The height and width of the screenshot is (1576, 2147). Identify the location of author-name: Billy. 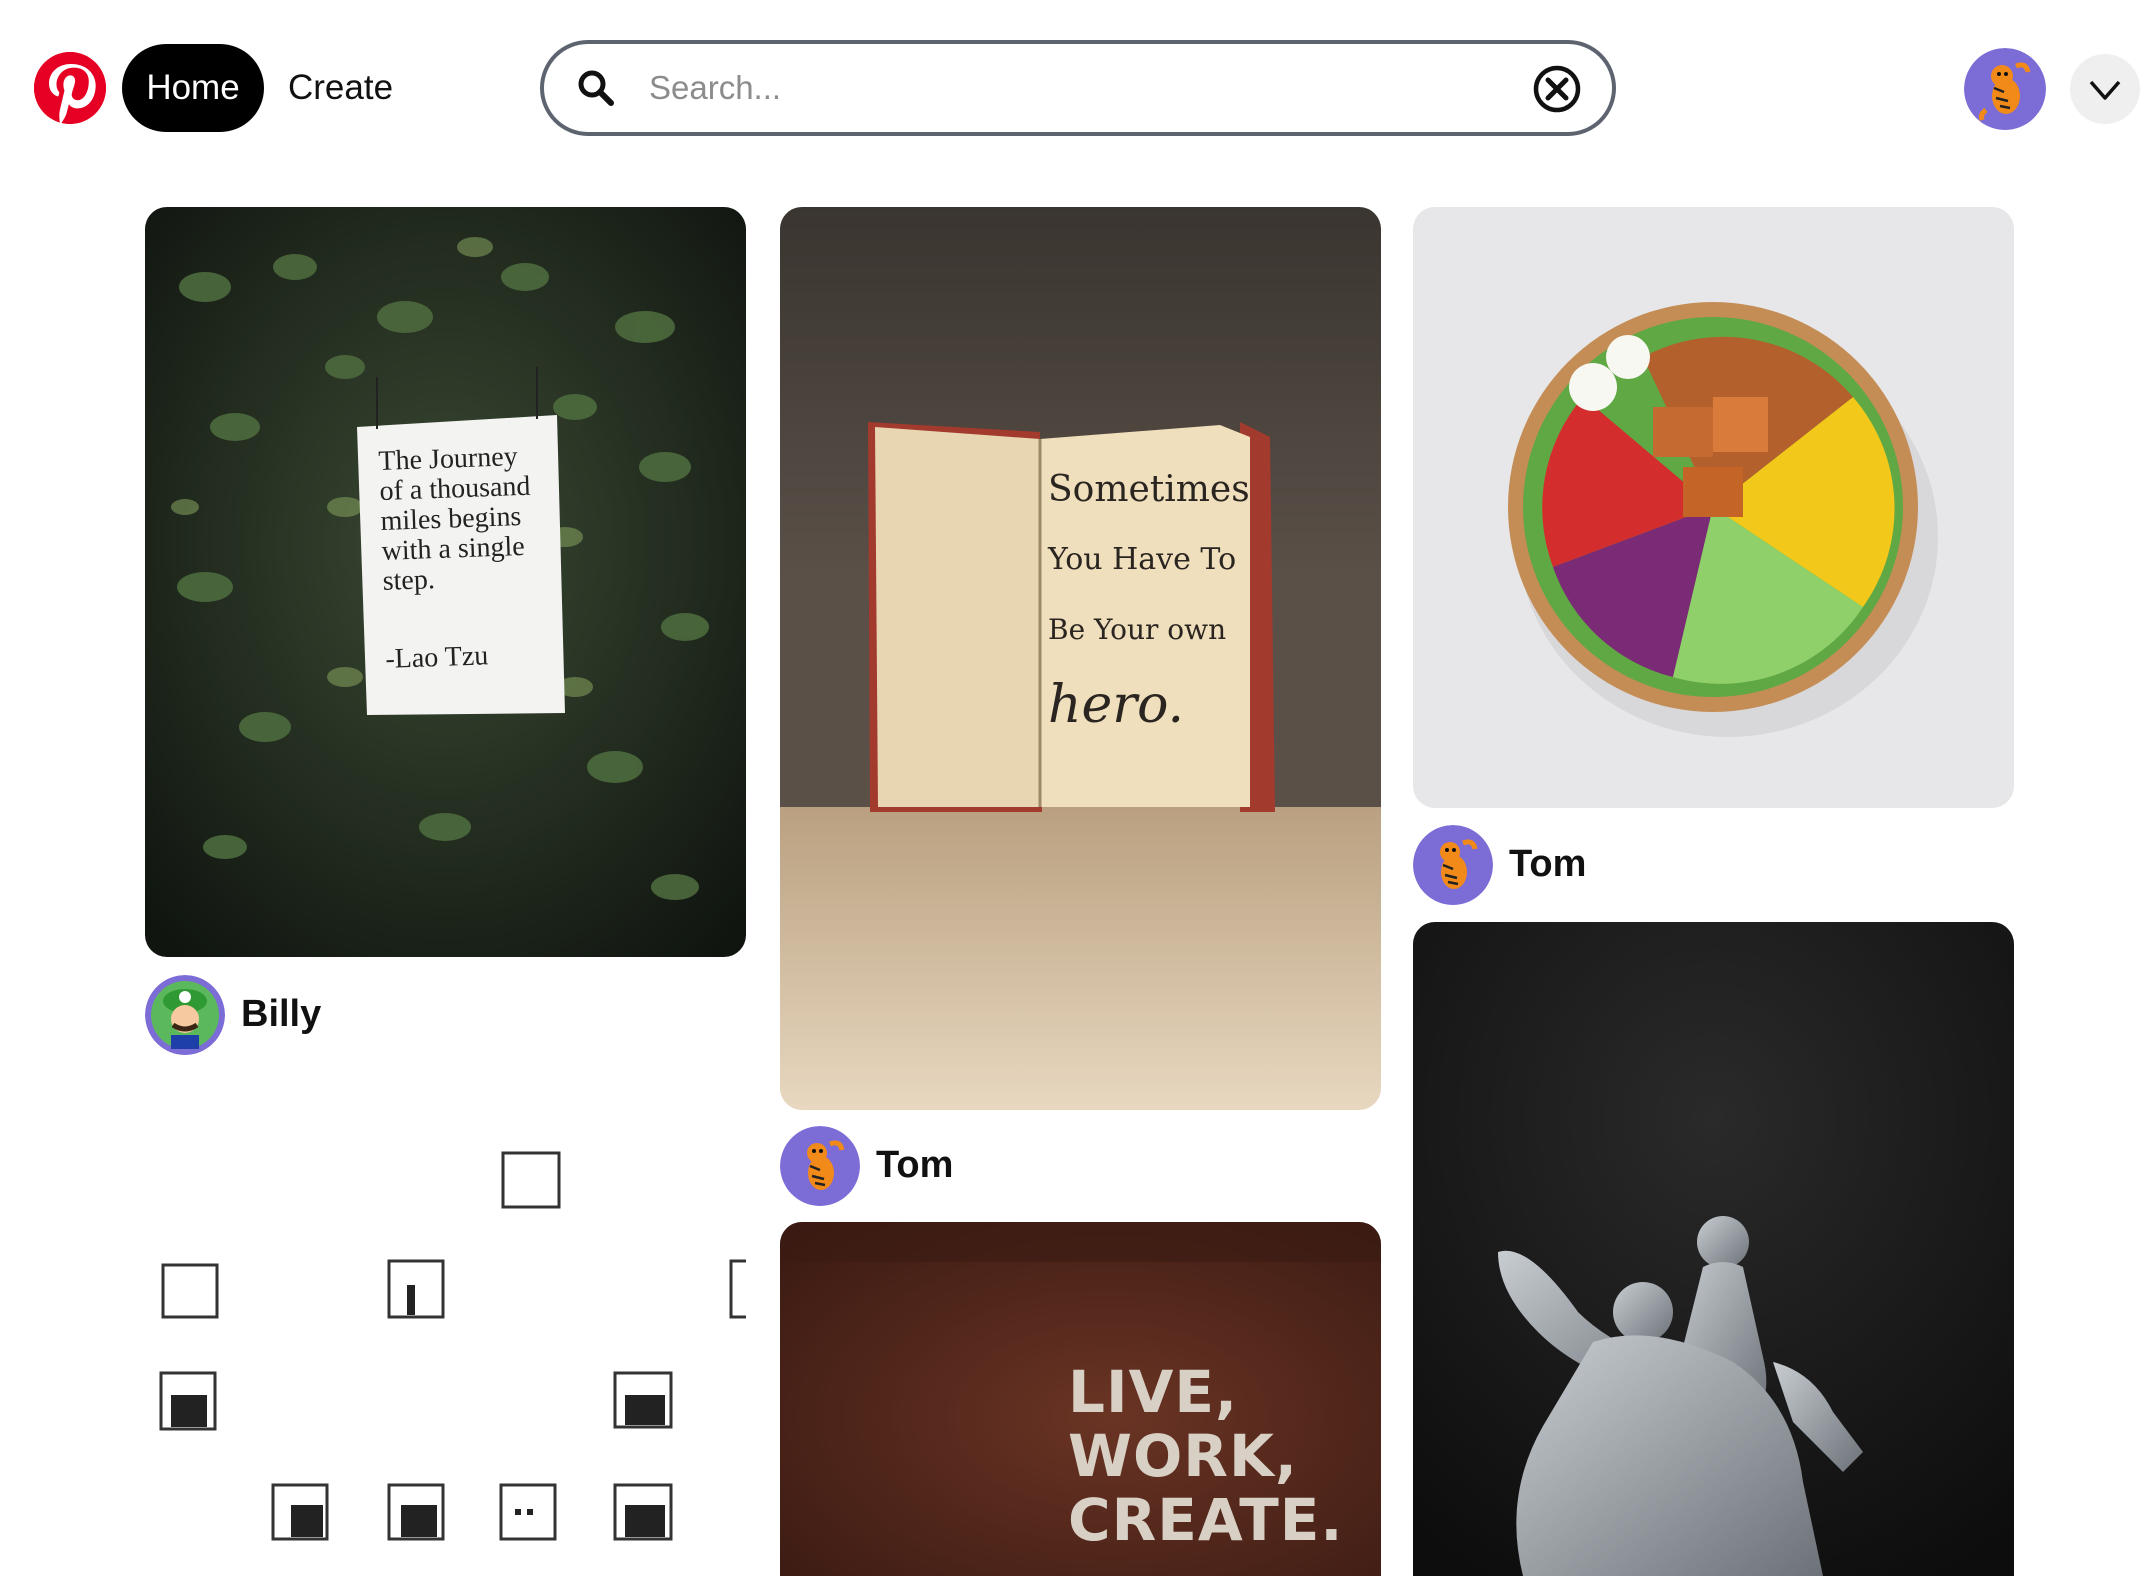
(281, 1014).